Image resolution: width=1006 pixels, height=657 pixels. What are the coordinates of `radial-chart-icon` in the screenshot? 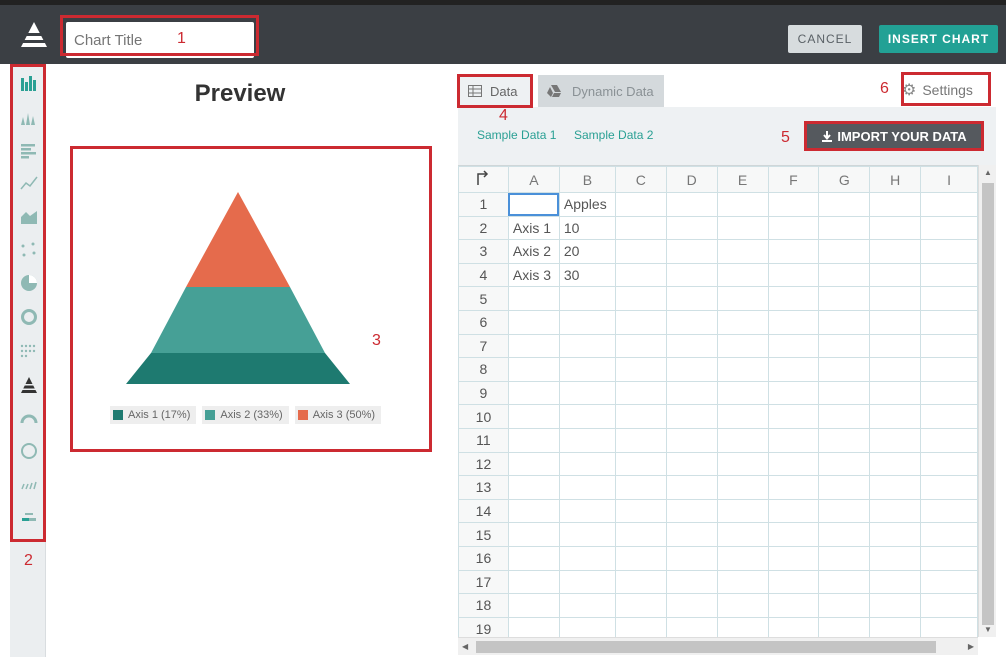 It's located at (29, 451).